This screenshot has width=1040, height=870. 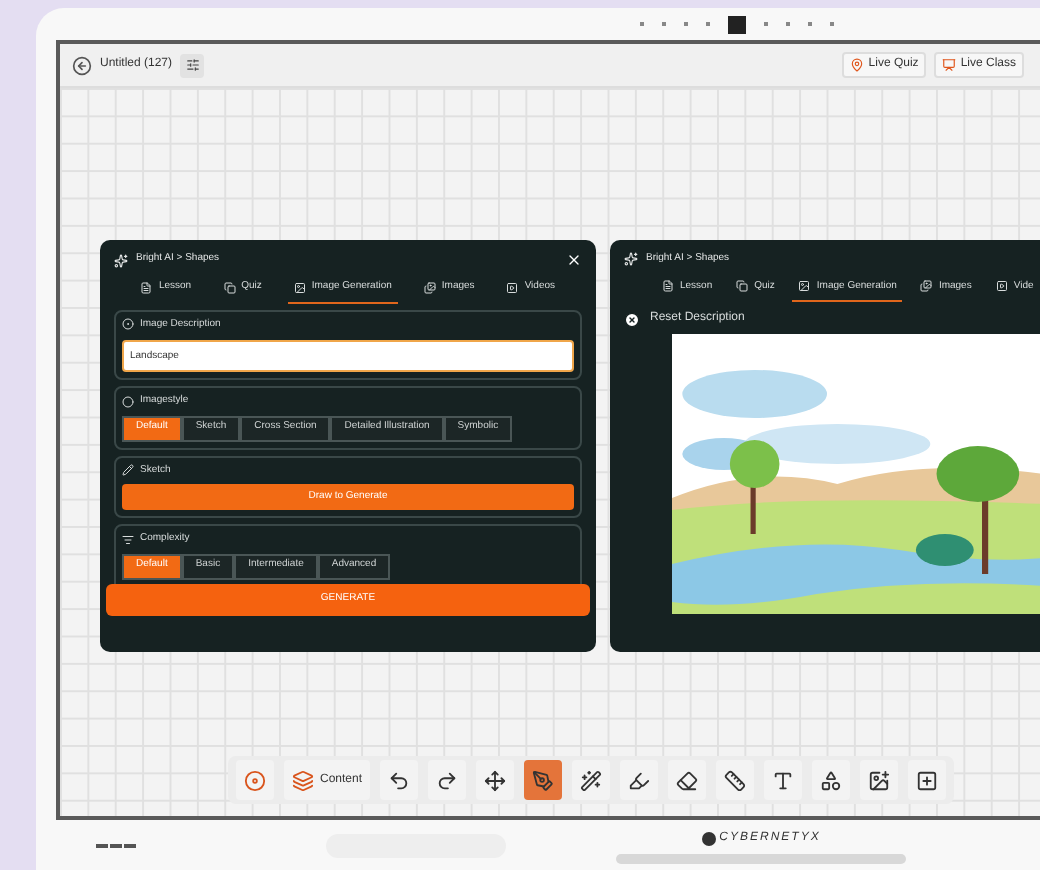 I want to click on magic-tool, so click(x=591, y=780).